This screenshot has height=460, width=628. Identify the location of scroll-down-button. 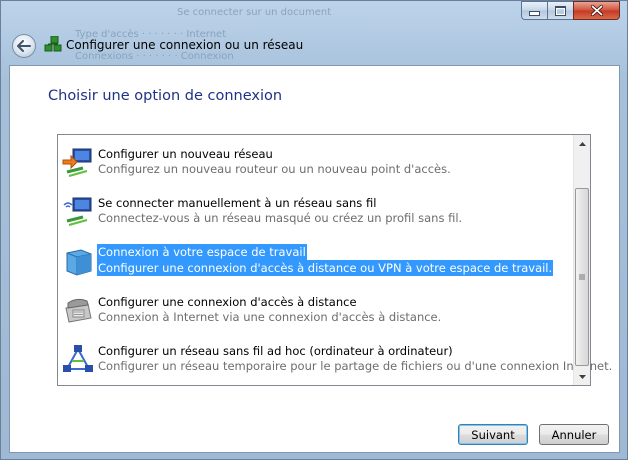
(582, 376).